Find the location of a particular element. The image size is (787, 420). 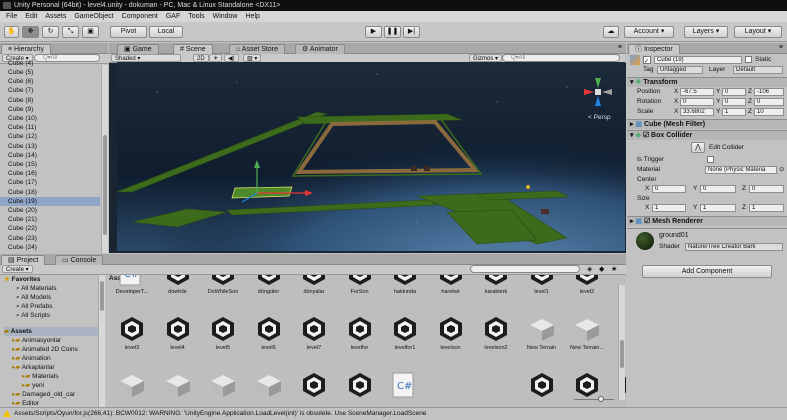

panel-menu-icon: ≡ is located at coordinates (620, 47).